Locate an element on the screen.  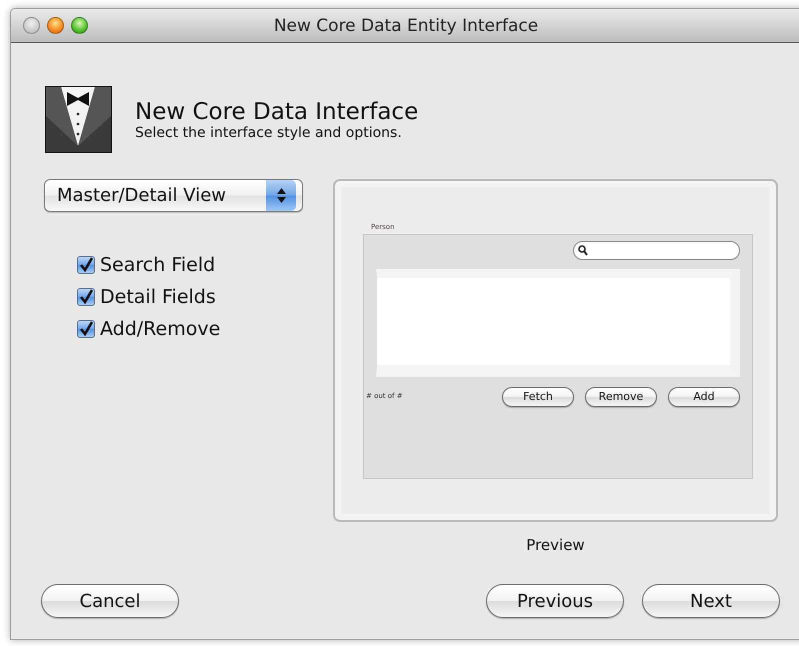
preview-label: Preview is located at coordinates (555, 545).